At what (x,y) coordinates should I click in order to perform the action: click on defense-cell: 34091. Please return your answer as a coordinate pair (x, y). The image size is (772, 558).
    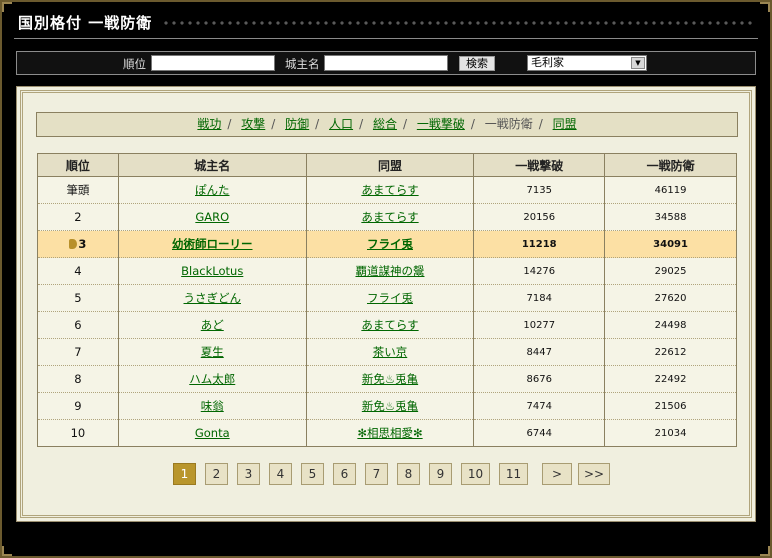
    Looking at the image, I should click on (670, 244).